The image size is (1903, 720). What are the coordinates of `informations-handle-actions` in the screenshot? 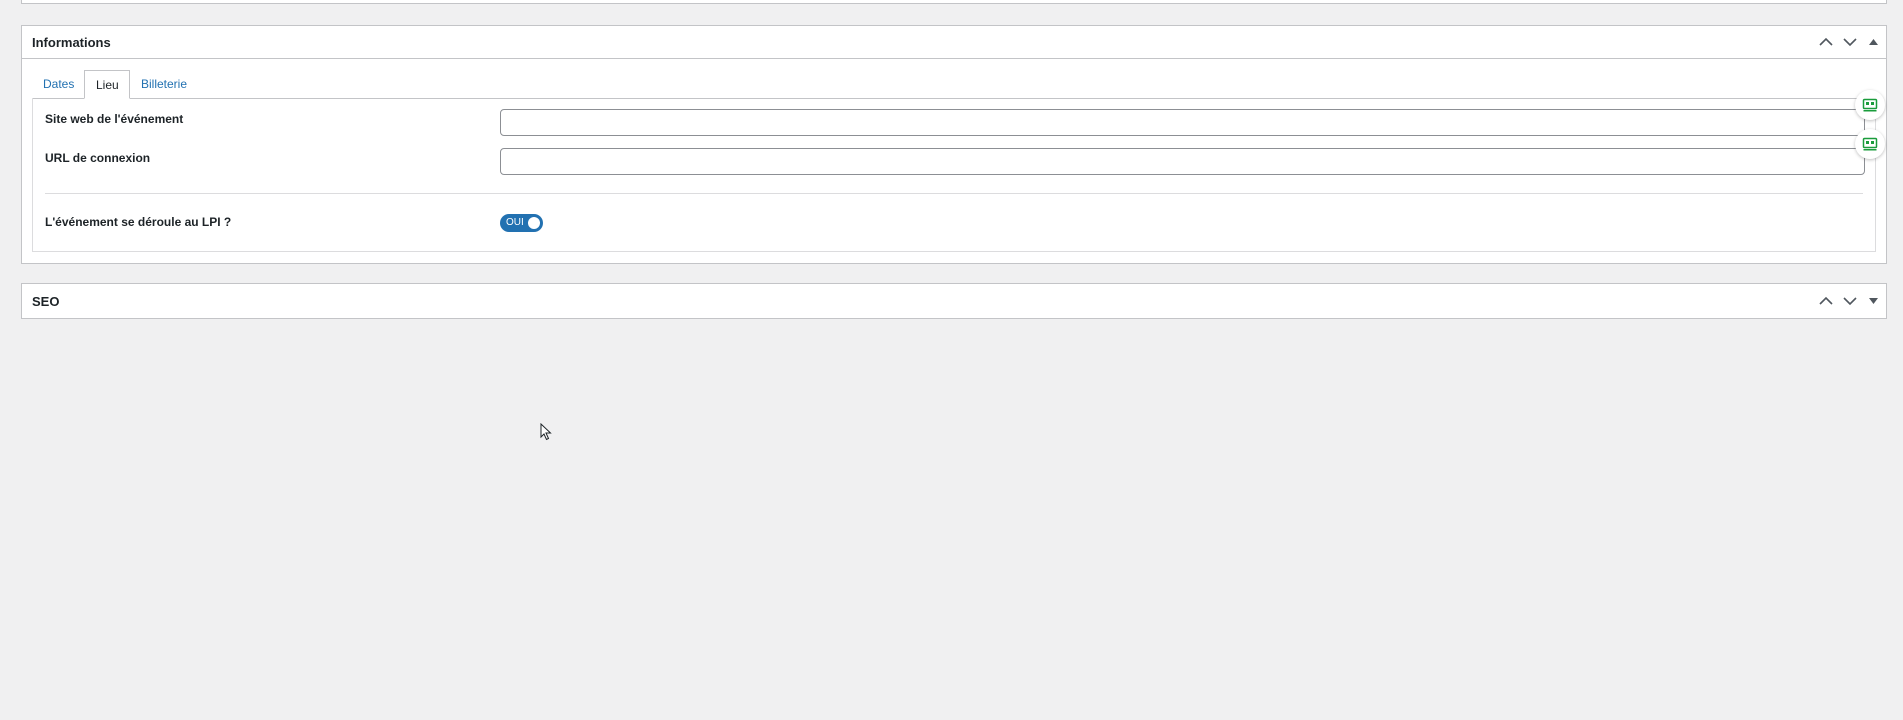 It's located at (1850, 42).